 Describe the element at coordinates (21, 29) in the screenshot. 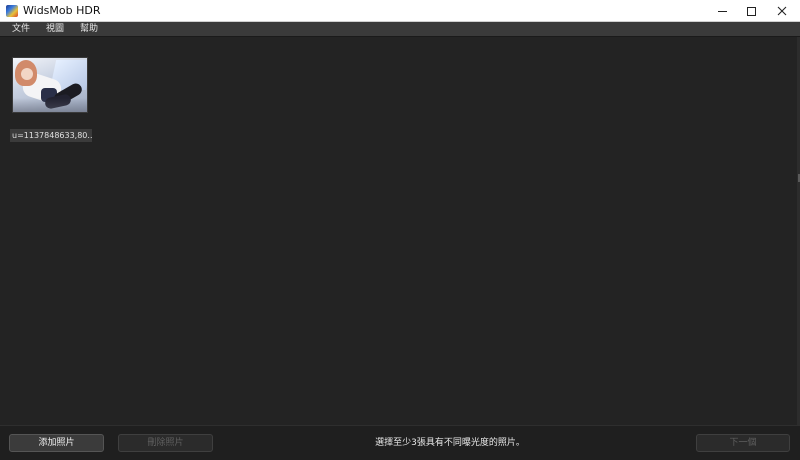

I see `menu-item-file: 文件` at that location.